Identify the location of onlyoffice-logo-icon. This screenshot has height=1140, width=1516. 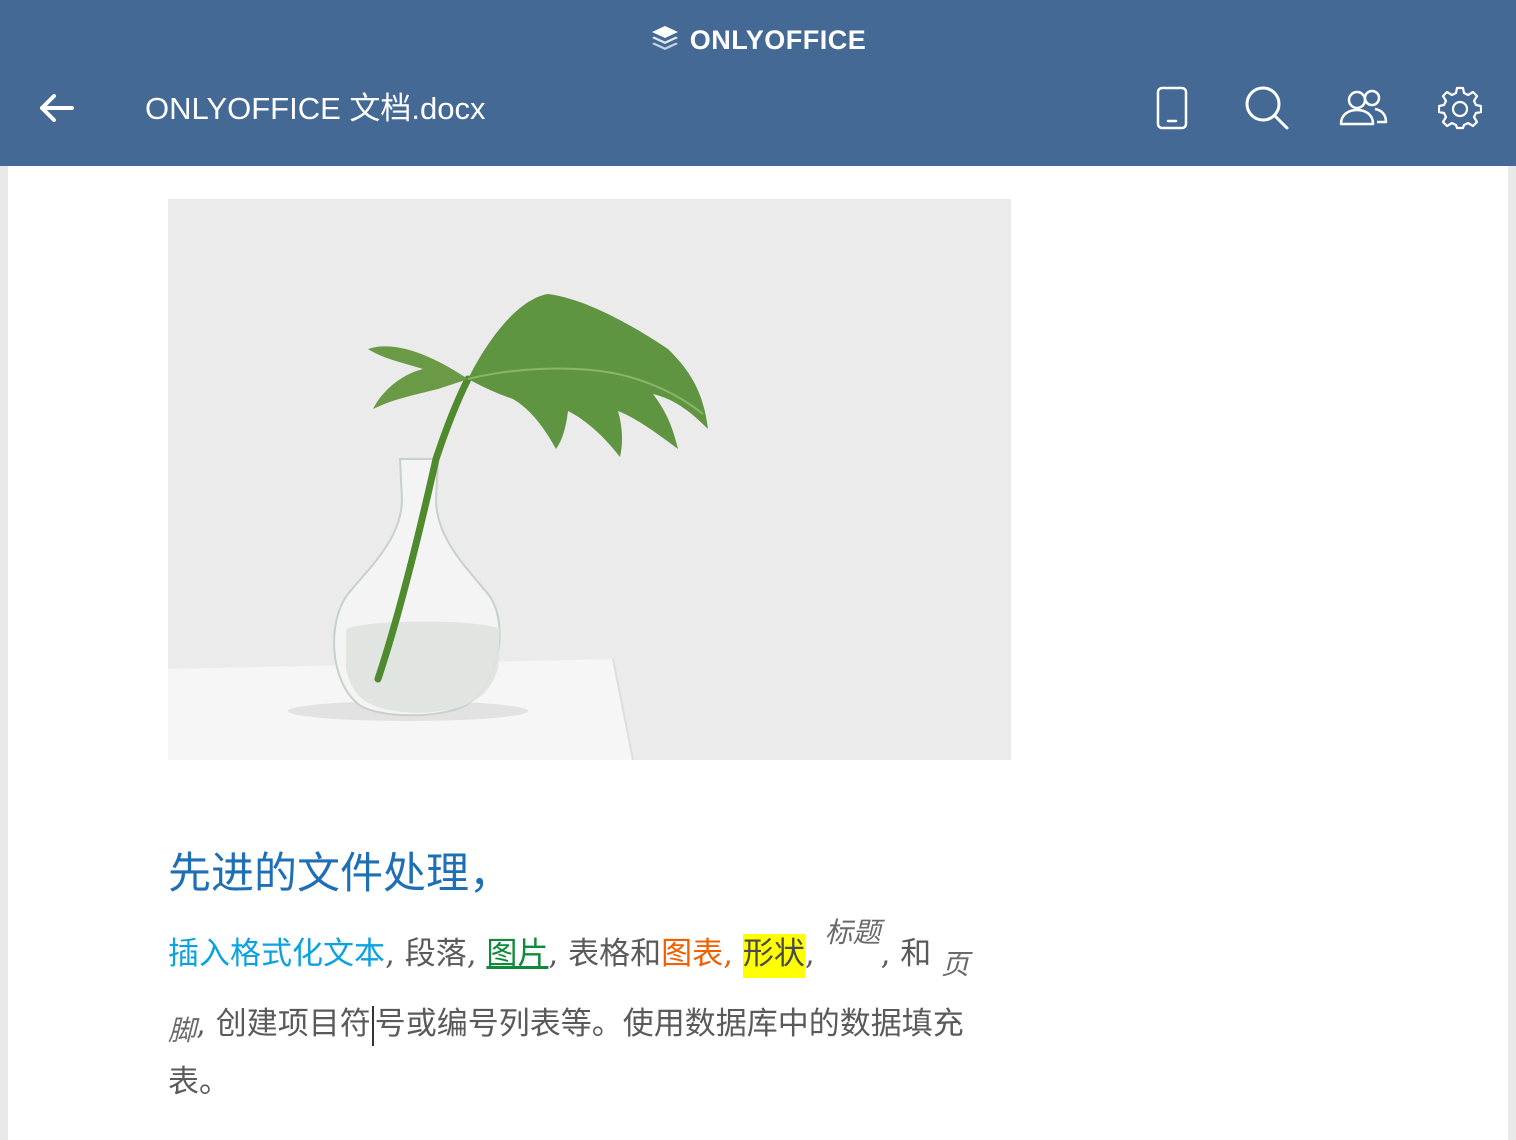
(665, 40).